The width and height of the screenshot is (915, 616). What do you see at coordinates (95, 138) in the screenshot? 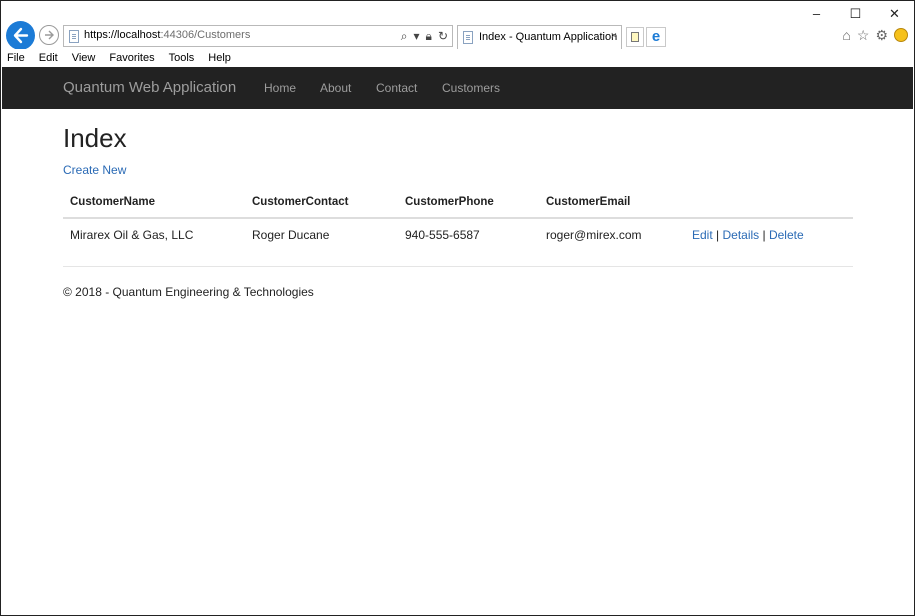
I see `page-title: Index` at bounding box center [95, 138].